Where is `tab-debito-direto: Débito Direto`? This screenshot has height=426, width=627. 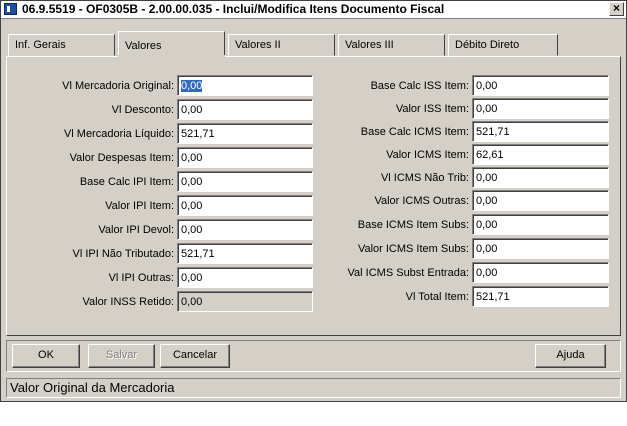 tab-debito-direto: Débito Direto is located at coordinates (503, 45).